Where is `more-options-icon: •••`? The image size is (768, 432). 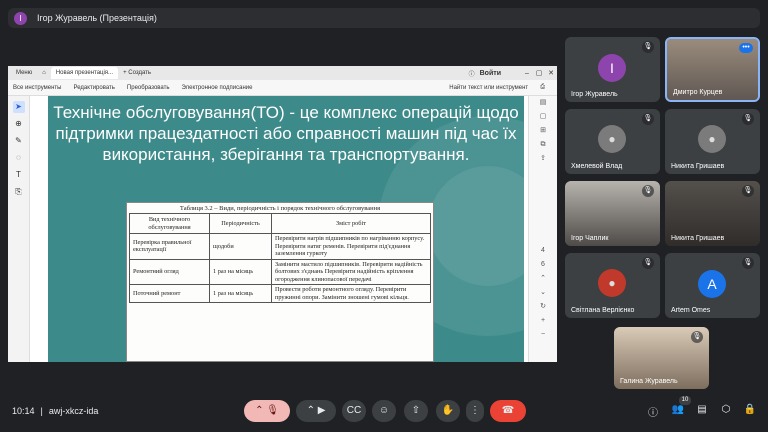 more-options-icon: ••• is located at coordinates (746, 48).